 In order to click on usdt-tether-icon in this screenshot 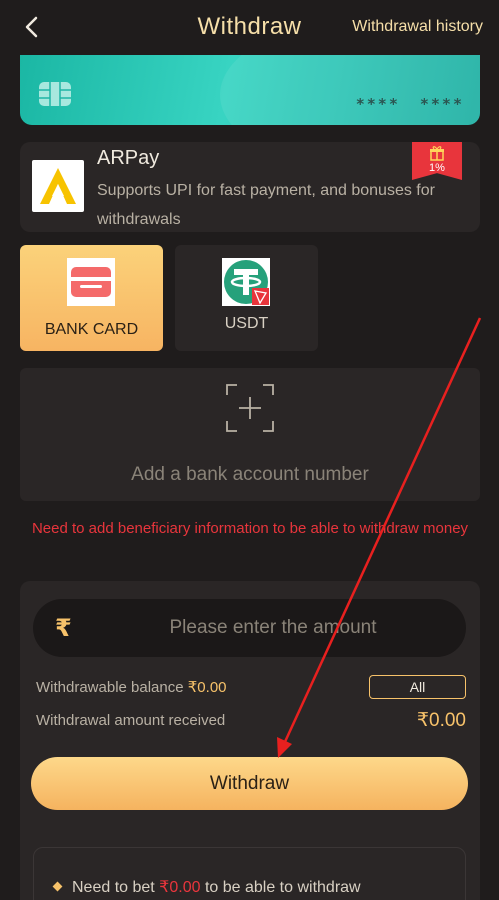, I will do `click(246, 282)`.